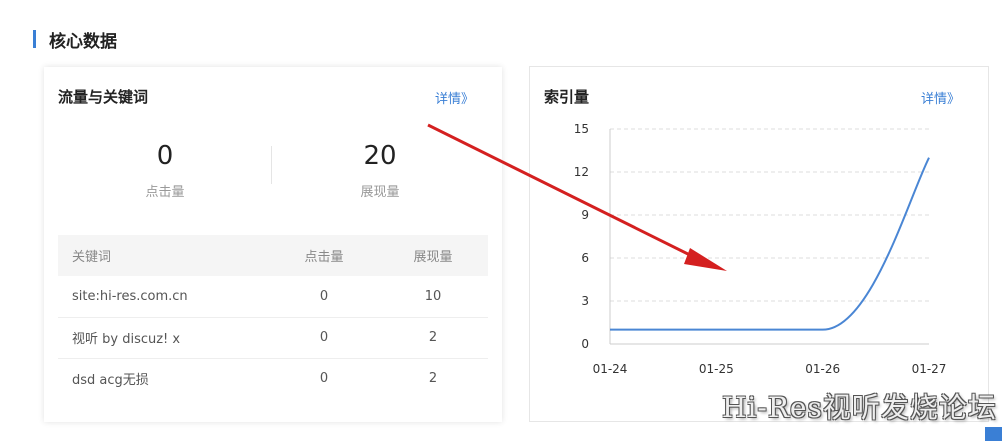 The image size is (1002, 441). What do you see at coordinates (165, 156) in the screenshot?
I see `stat-clicks-value: 0` at bounding box center [165, 156].